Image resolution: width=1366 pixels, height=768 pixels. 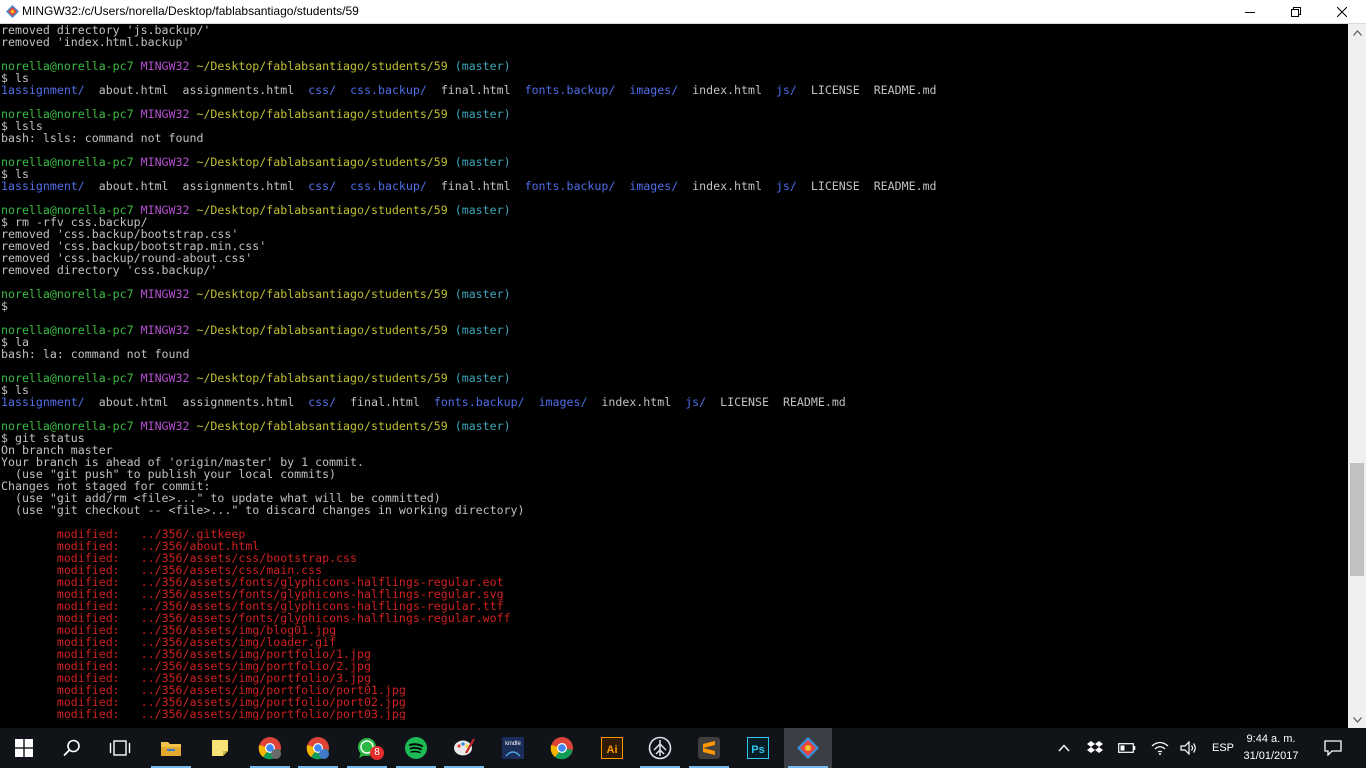 What do you see at coordinates (67, 294) in the screenshot?
I see `prompt-user: norella@norella-pc7` at bounding box center [67, 294].